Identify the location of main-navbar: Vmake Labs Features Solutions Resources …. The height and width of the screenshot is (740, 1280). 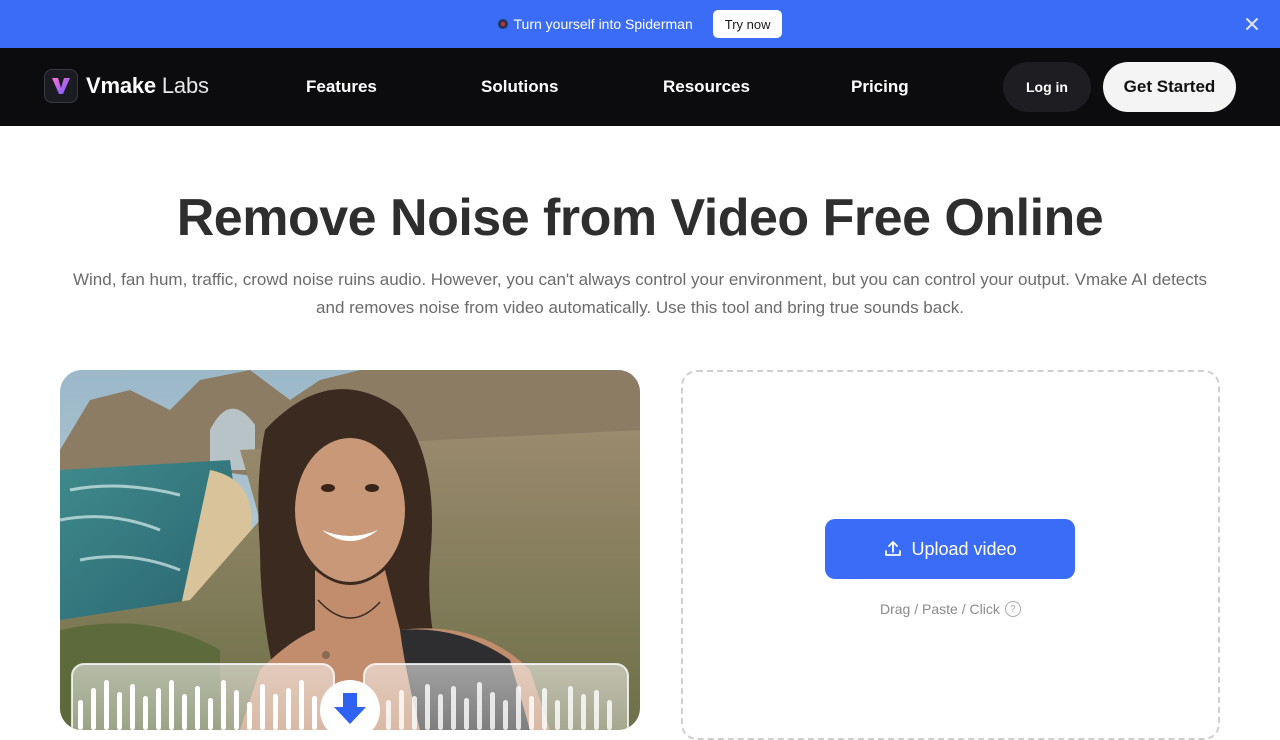
(640, 87).